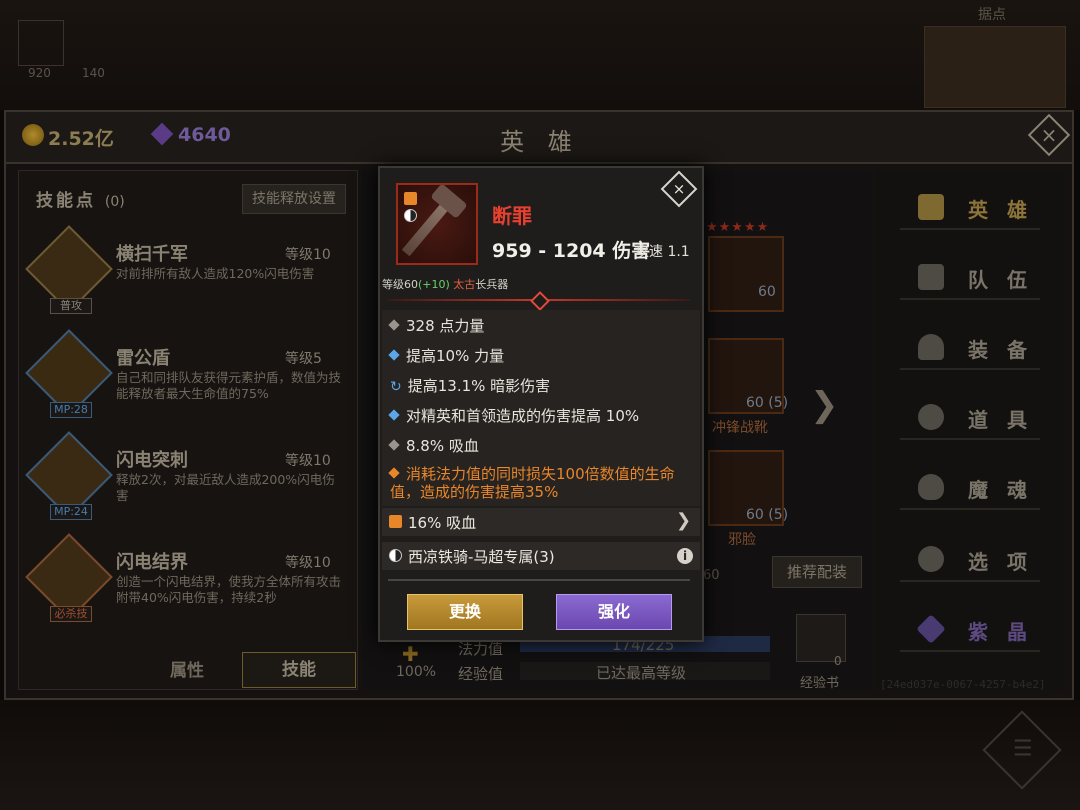 The height and width of the screenshot is (810, 1080). What do you see at coordinates (931, 347) in the screenshot?
I see `helmet-icon` at bounding box center [931, 347].